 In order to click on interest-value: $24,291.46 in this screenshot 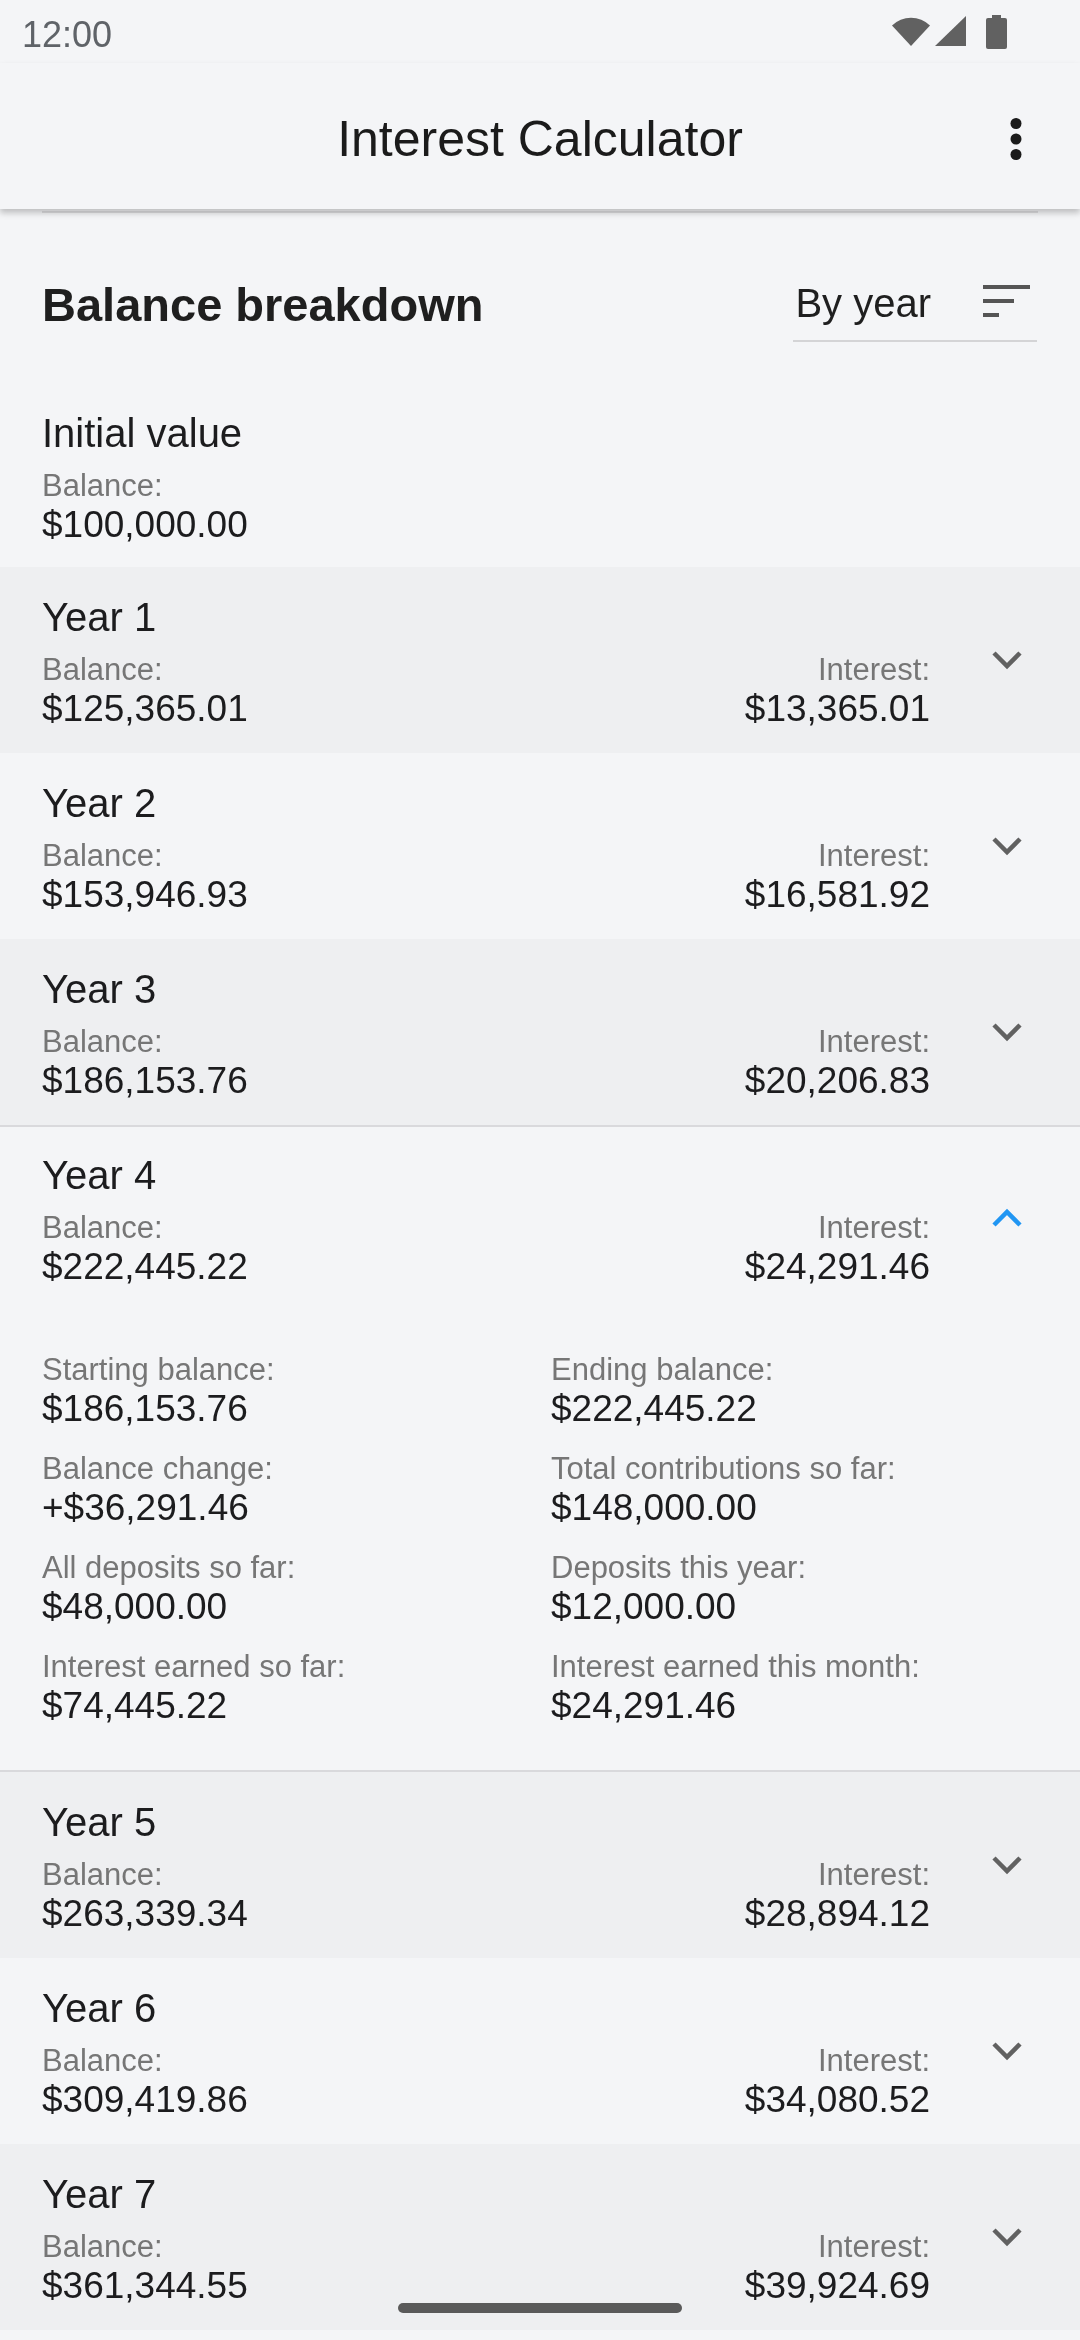, I will do `click(837, 1267)`.